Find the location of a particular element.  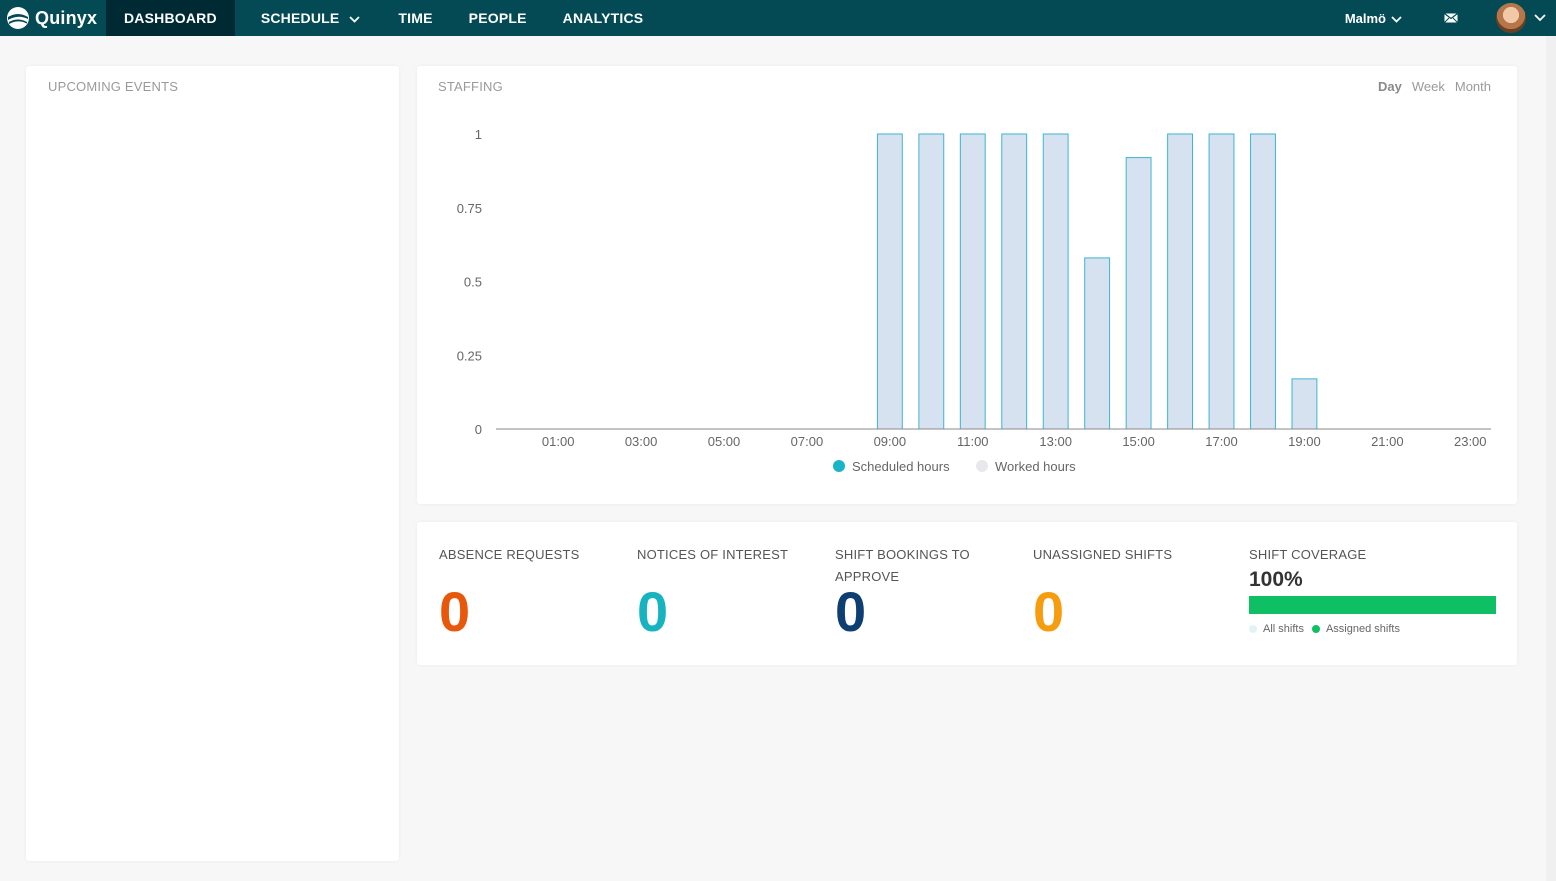

nav-schedule-label: SCHEDULE is located at coordinates (300, 18).